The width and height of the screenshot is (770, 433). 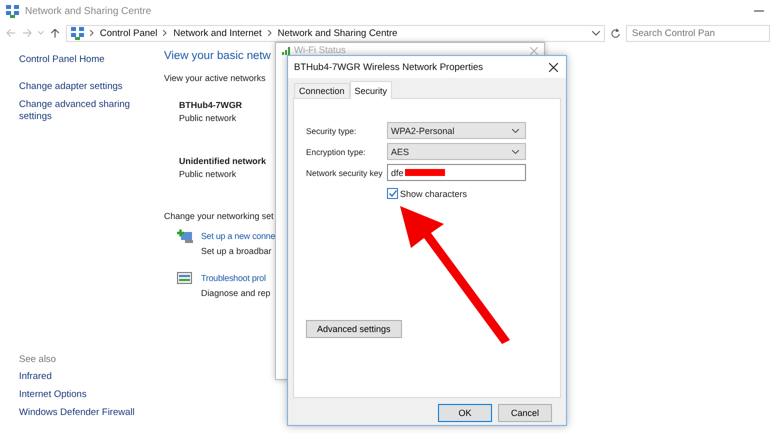 I want to click on checkbox-label: Show characters, so click(x=434, y=193).